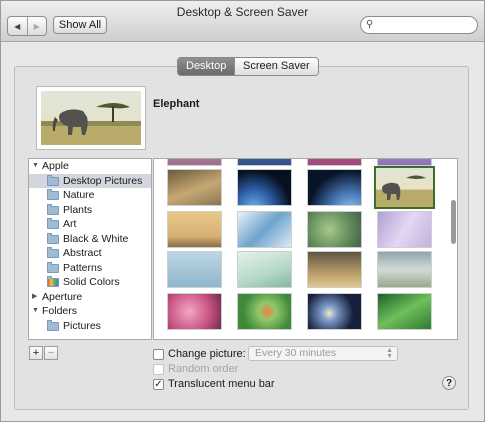 Image resolution: width=485 pixels, height=422 pixels. What do you see at coordinates (78, 209) in the screenshot?
I see `source-item-label: Plants` at bounding box center [78, 209].